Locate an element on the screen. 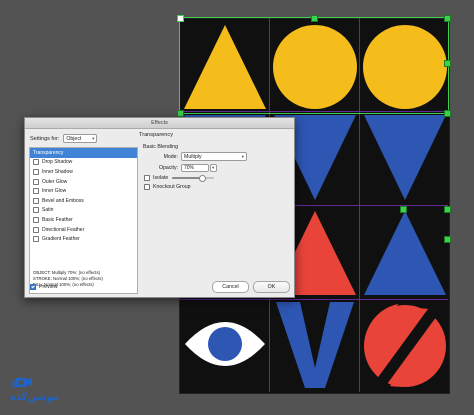 This screenshot has width=474, height=415. mode-row: Mode: Multiply ▾ is located at coordinates (215, 156).